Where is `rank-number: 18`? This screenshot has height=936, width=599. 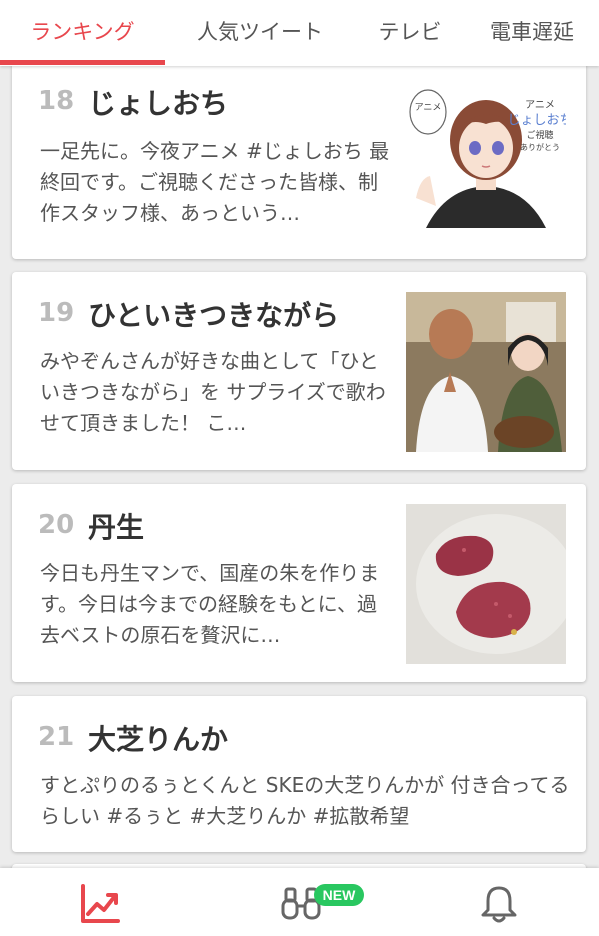
rank-number: 18 is located at coordinates (56, 101).